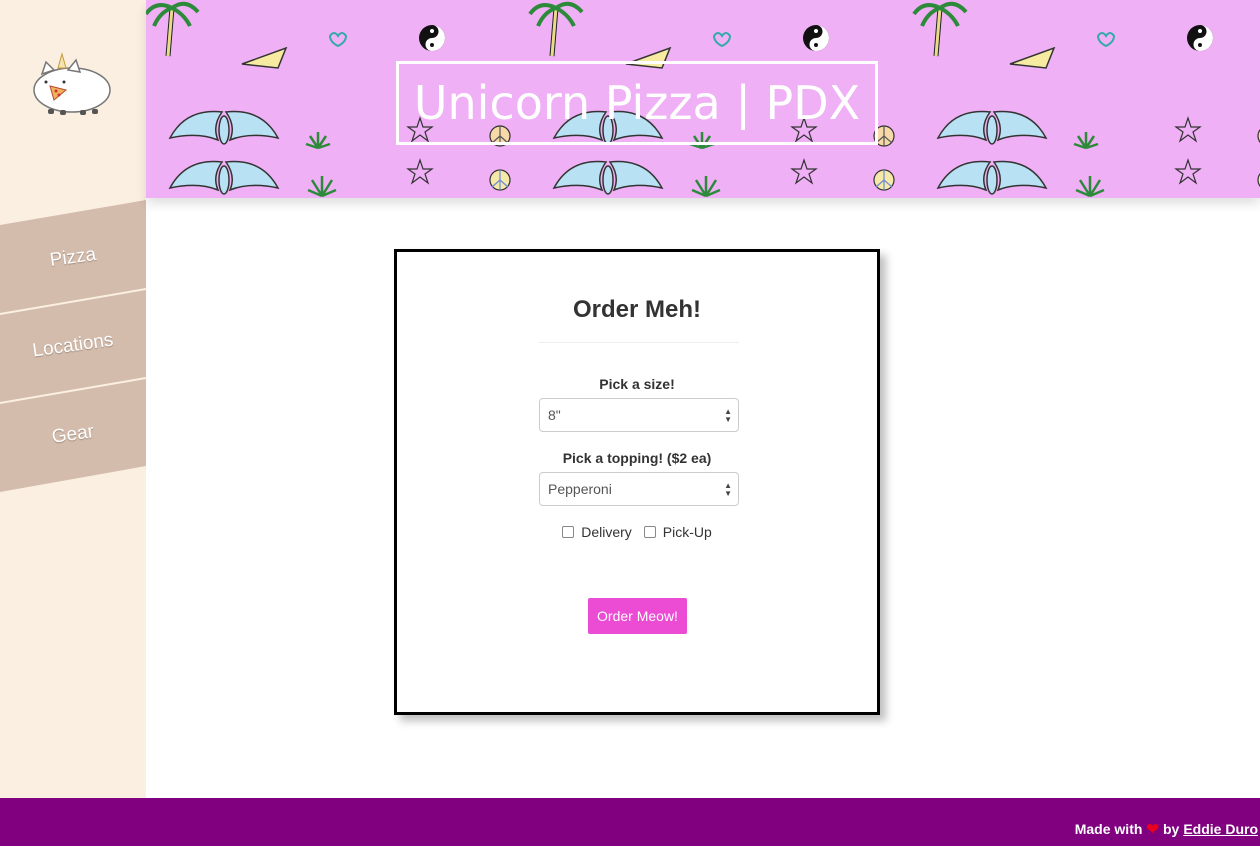 The image size is (1260, 846). Describe the element at coordinates (1108, 829) in the screenshot. I see `footer-made-with: Made with` at that location.